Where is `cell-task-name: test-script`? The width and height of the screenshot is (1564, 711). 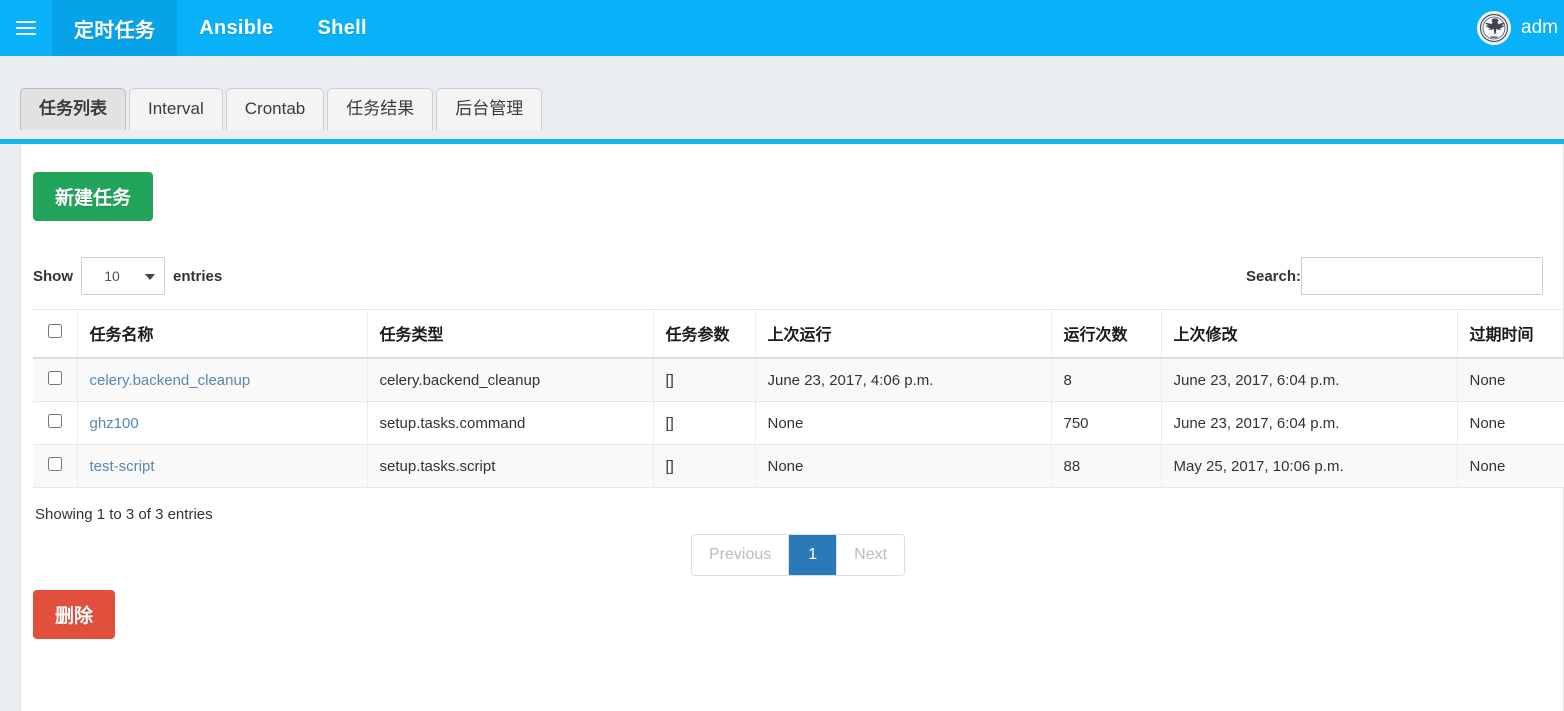 cell-task-name: test-script is located at coordinates (222, 466).